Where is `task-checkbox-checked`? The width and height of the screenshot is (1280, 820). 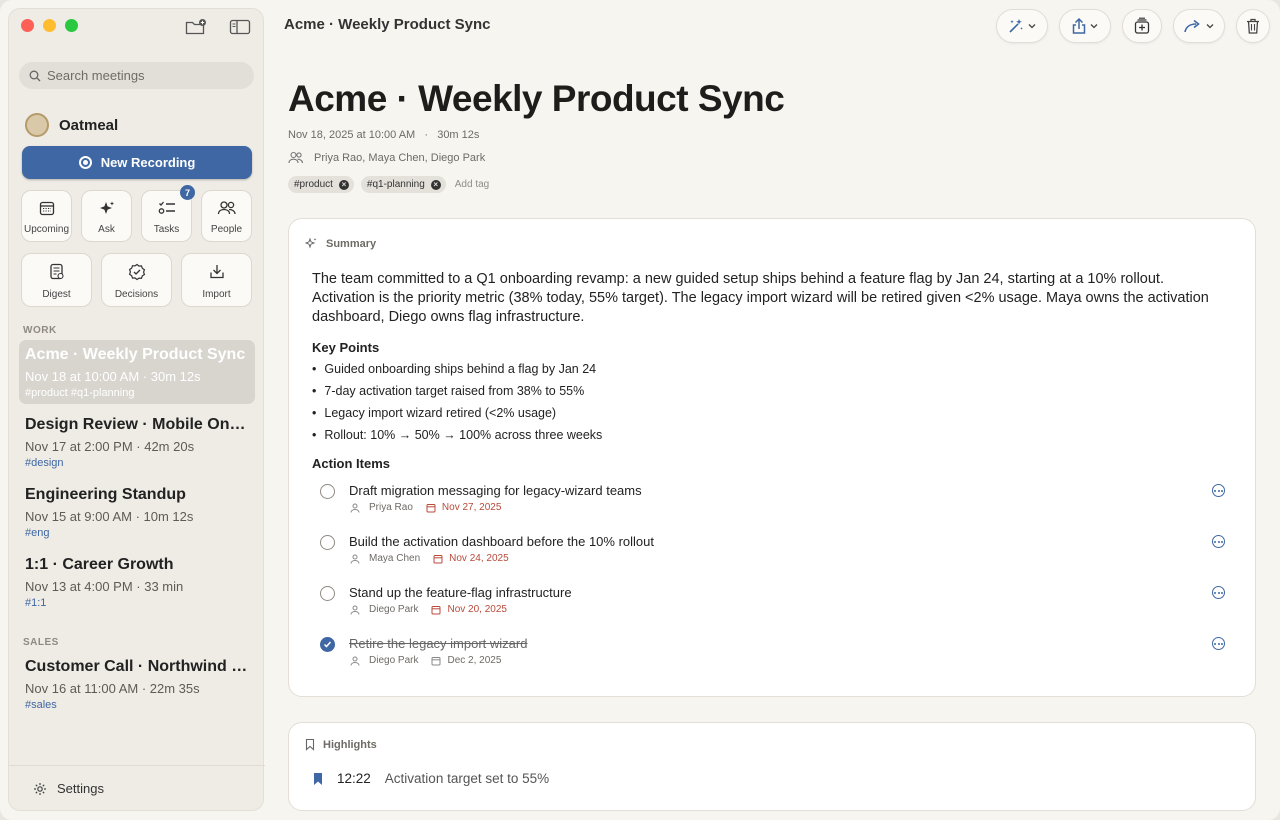
task-checkbox-checked is located at coordinates (327, 644).